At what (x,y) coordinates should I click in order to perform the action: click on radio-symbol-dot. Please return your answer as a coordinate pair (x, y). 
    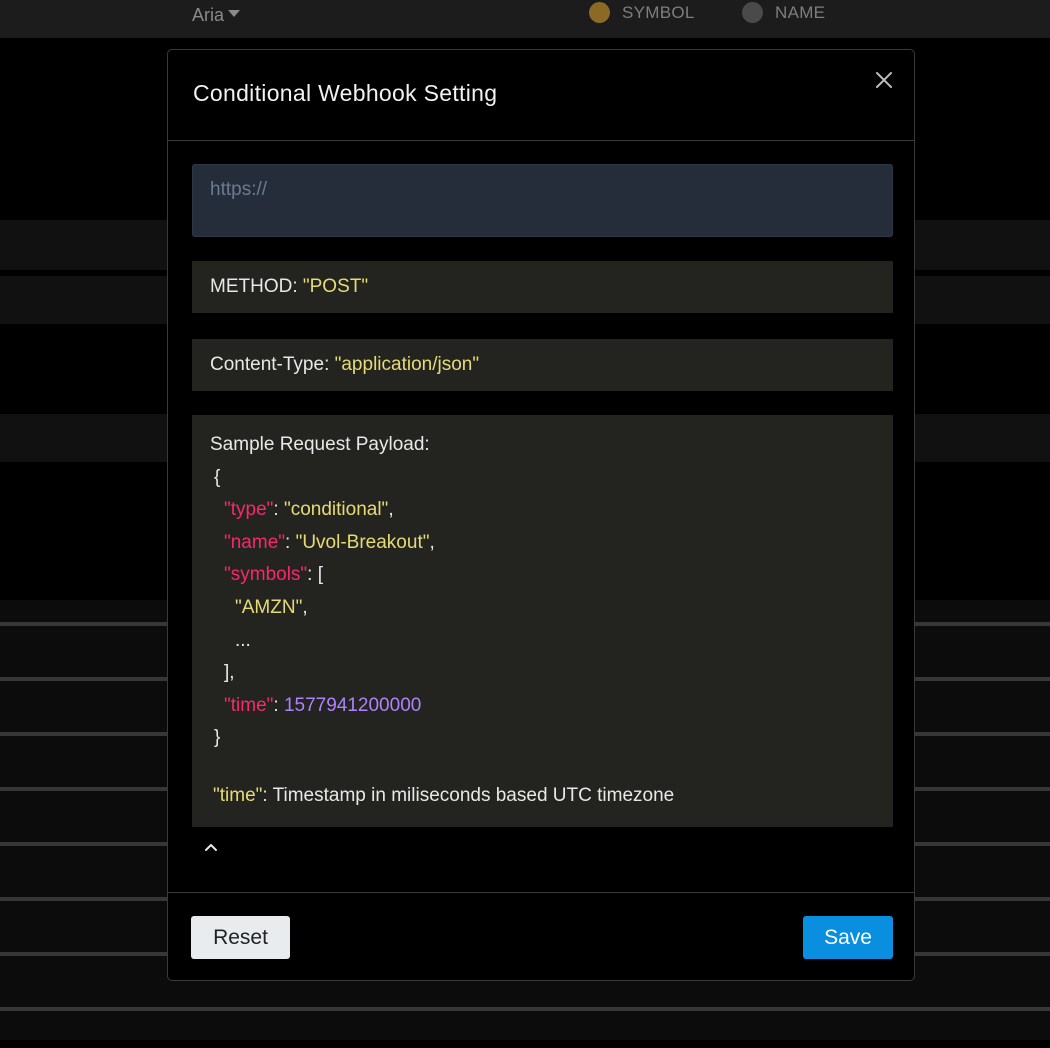
    Looking at the image, I should click on (599, 12).